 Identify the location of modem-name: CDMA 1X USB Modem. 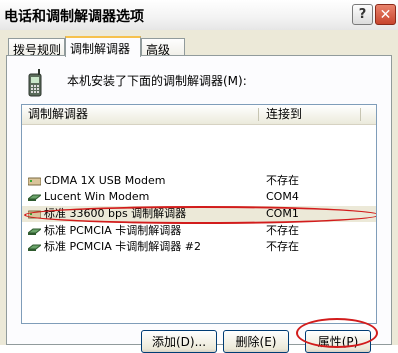
(105, 180).